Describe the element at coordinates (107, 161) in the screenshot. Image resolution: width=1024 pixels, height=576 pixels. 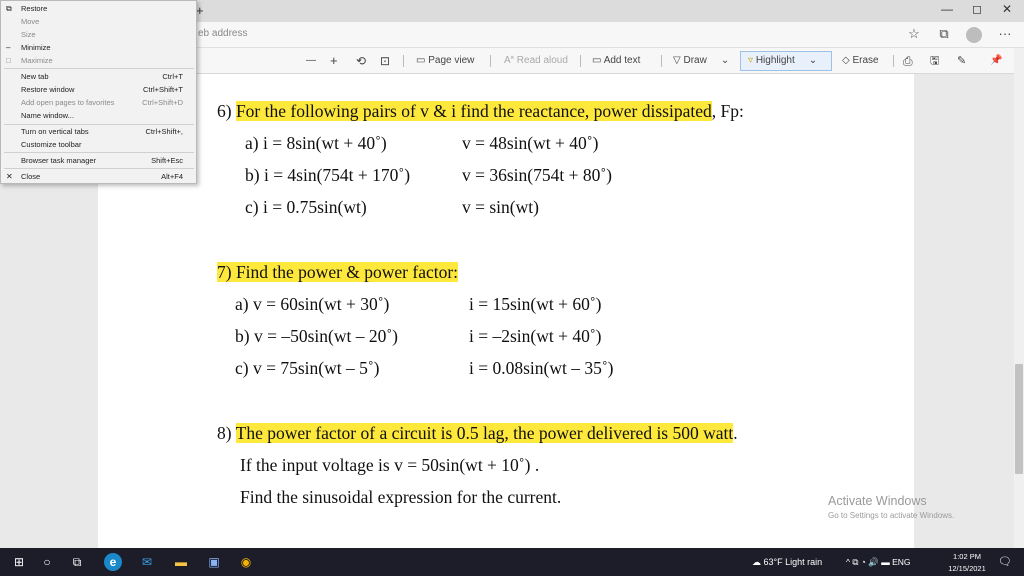
I see `menu-item-task-manager: Browser task manager Shift+Esc` at that location.